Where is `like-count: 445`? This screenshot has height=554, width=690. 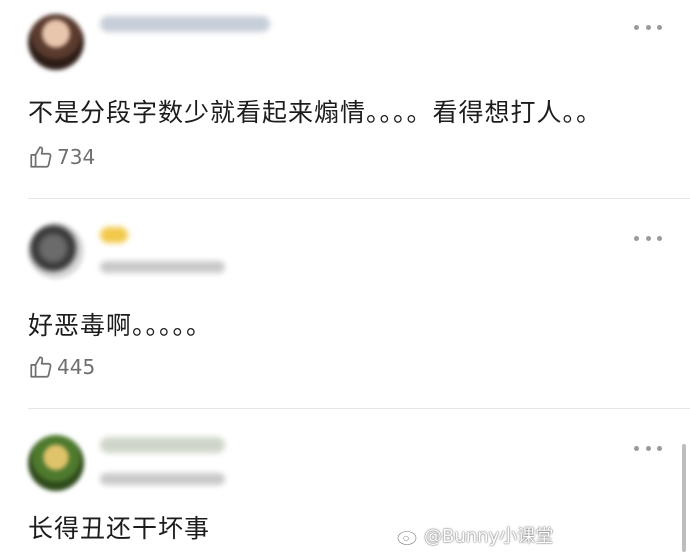
like-count: 445 is located at coordinates (76, 367).